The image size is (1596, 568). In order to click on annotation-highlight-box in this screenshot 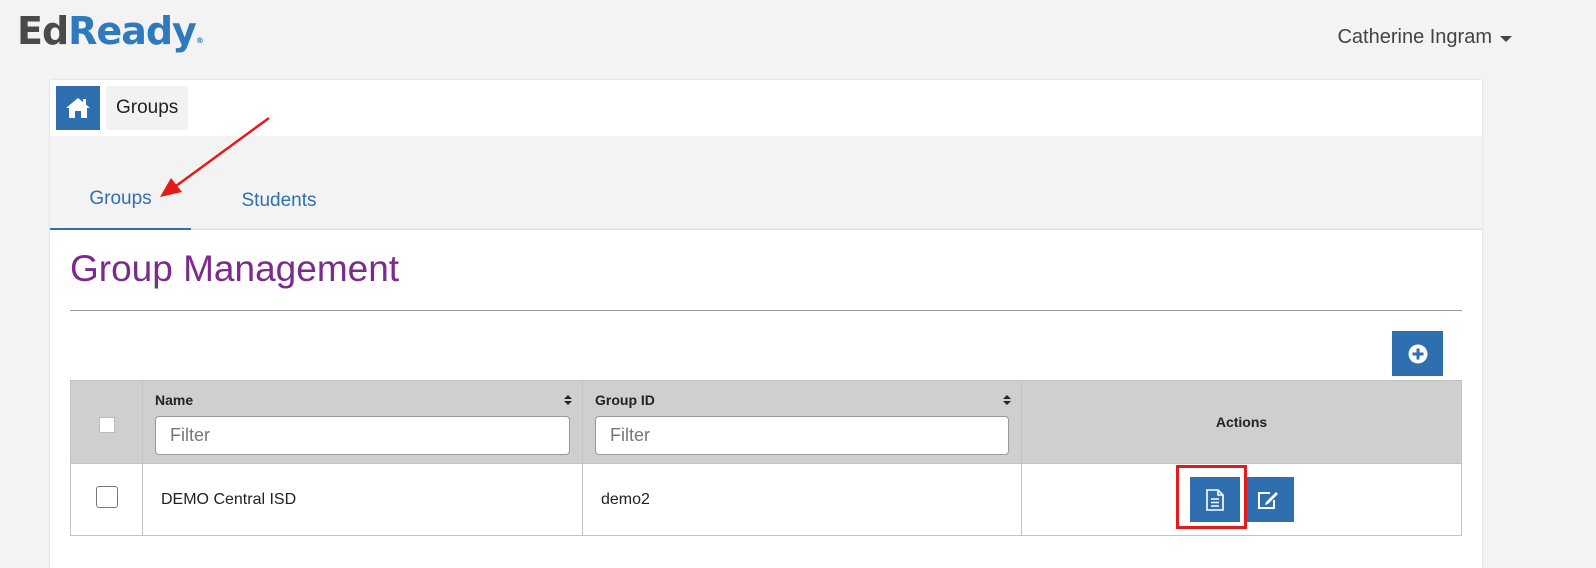, I will do `click(1211, 497)`.